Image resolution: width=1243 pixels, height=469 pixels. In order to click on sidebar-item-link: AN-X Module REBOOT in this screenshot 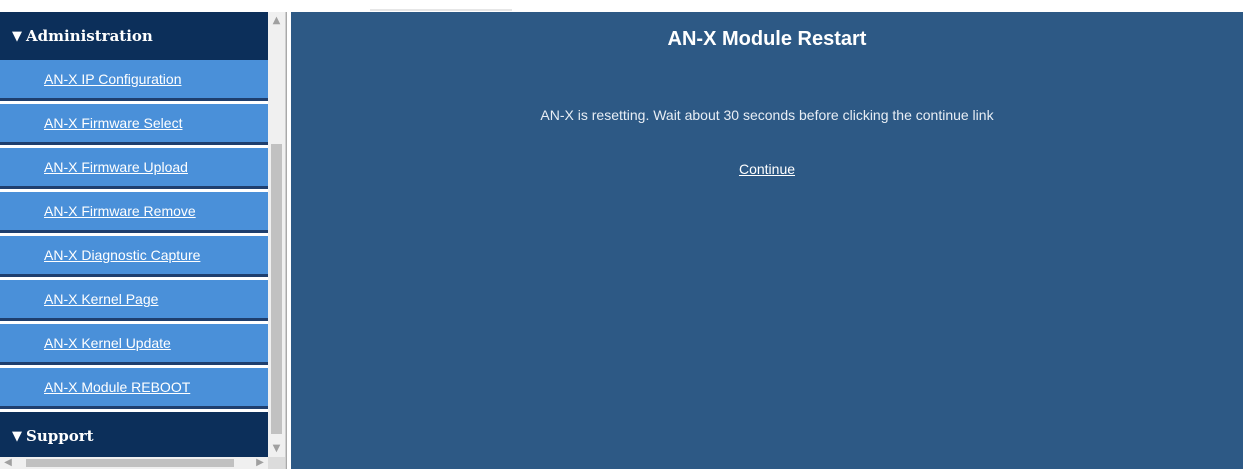, I will do `click(117, 387)`.